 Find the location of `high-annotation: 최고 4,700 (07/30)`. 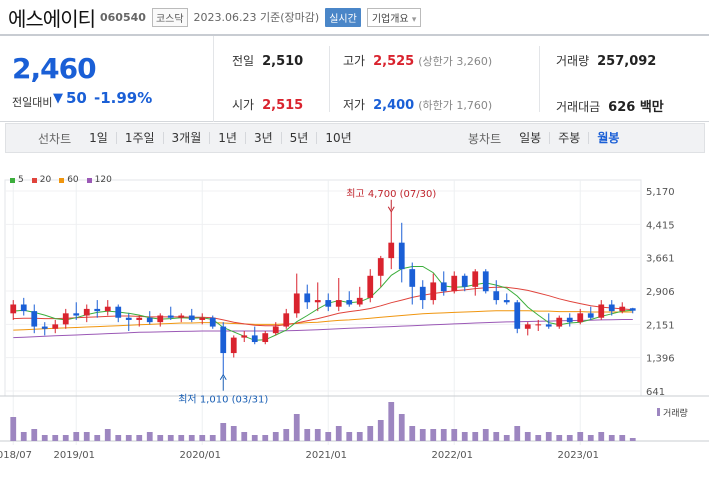

high-annotation: 최고 4,700 (07/30) is located at coordinates (391, 194).